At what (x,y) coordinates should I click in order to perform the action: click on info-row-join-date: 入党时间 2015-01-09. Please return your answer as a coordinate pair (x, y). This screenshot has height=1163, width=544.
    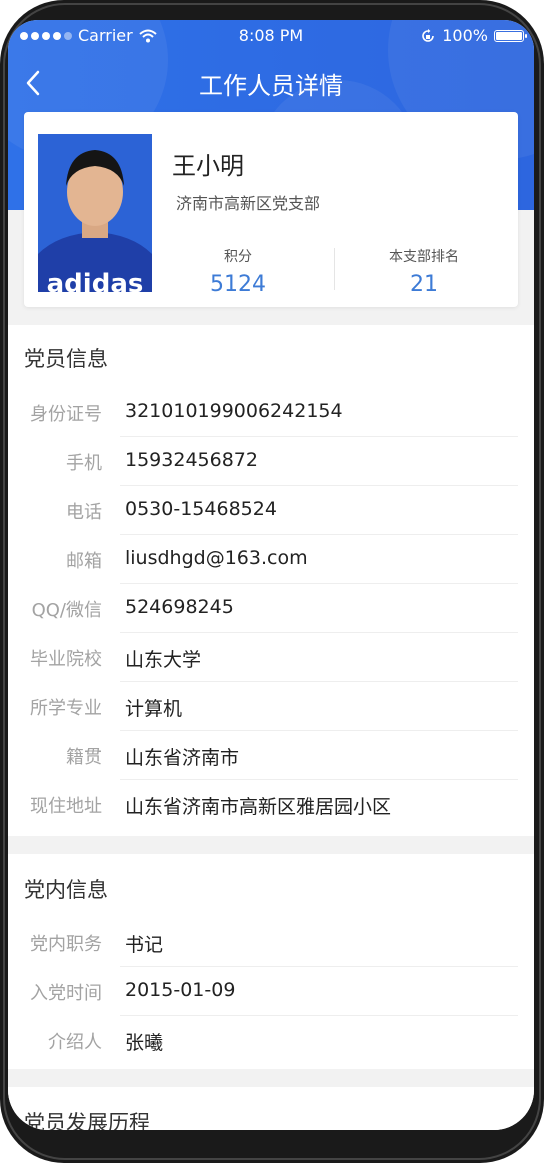
    Looking at the image, I should click on (271, 991).